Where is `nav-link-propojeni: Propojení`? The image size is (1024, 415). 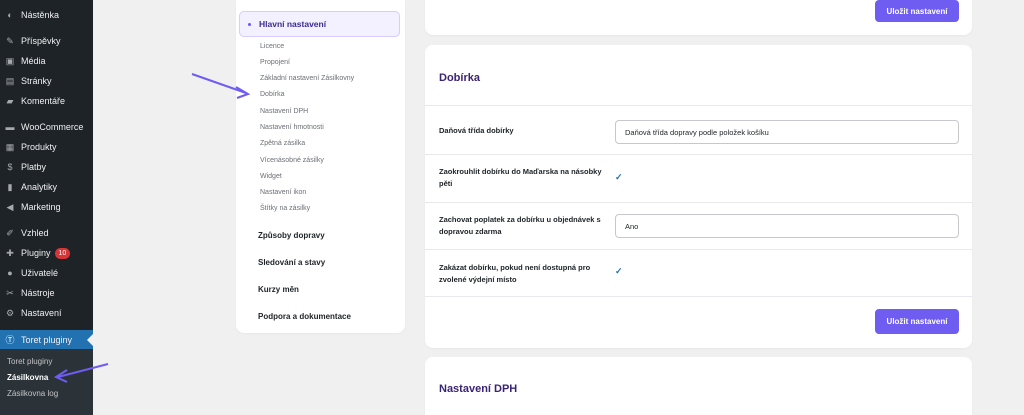 nav-link-propojeni: Propojení is located at coordinates (275, 62).